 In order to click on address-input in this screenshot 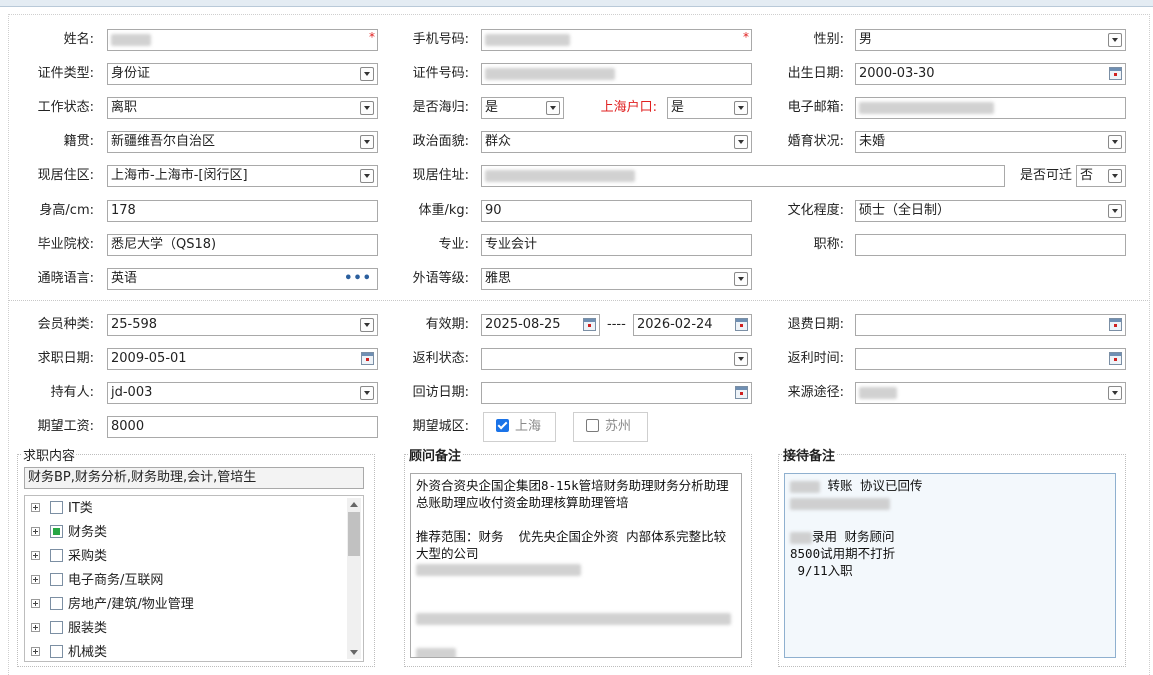, I will do `click(743, 176)`.